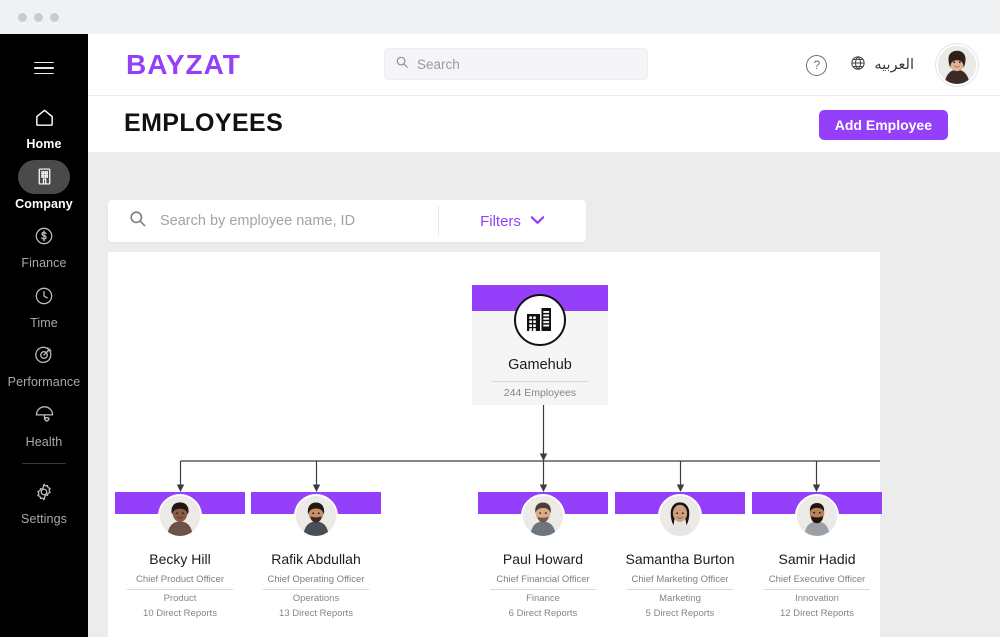 Image resolution: width=1000 pixels, height=640 pixels. I want to click on employee-name: Paul Howard, so click(543, 559).